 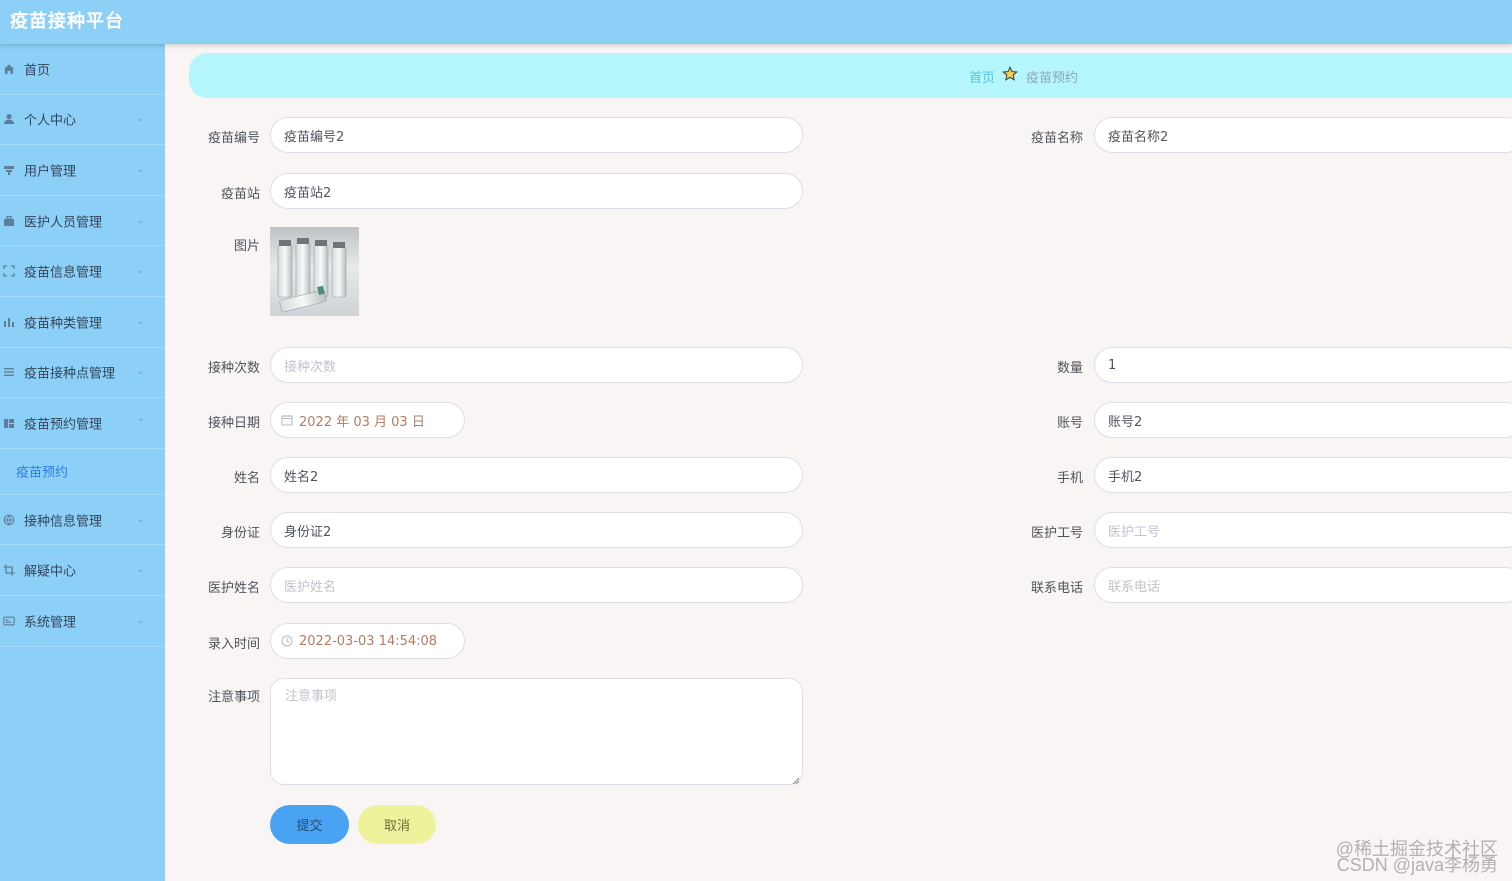 What do you see at coordinates (246, 246) in the screenshot?
I see `picture-label: 图片` at bounding box center [246, 246].